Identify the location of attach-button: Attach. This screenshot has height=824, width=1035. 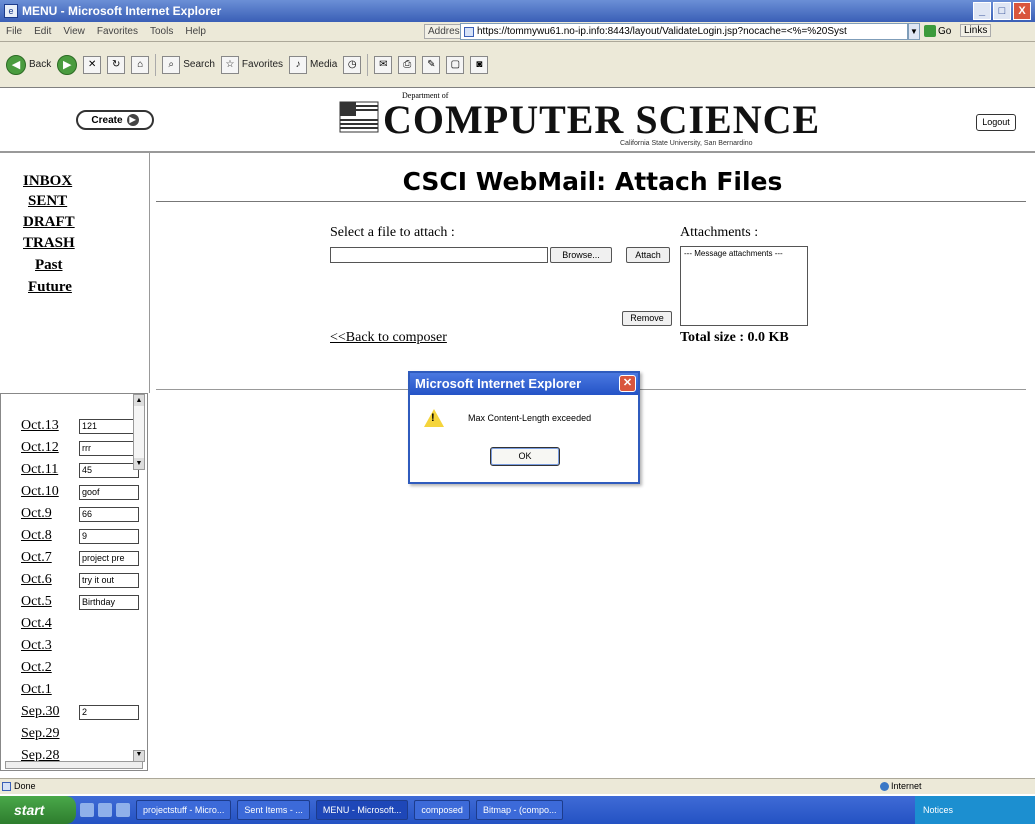
(648, 255).